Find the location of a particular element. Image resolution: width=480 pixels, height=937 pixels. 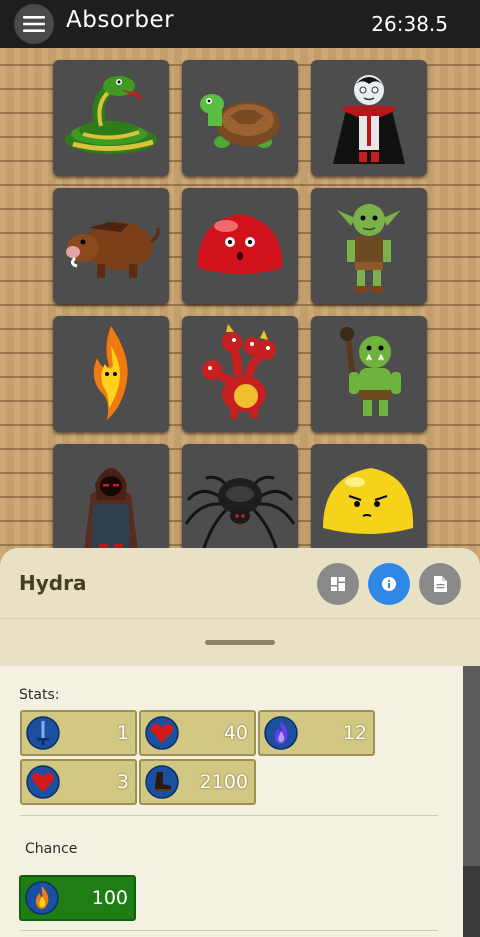

grid-icon is located at coordinates (338, 584).